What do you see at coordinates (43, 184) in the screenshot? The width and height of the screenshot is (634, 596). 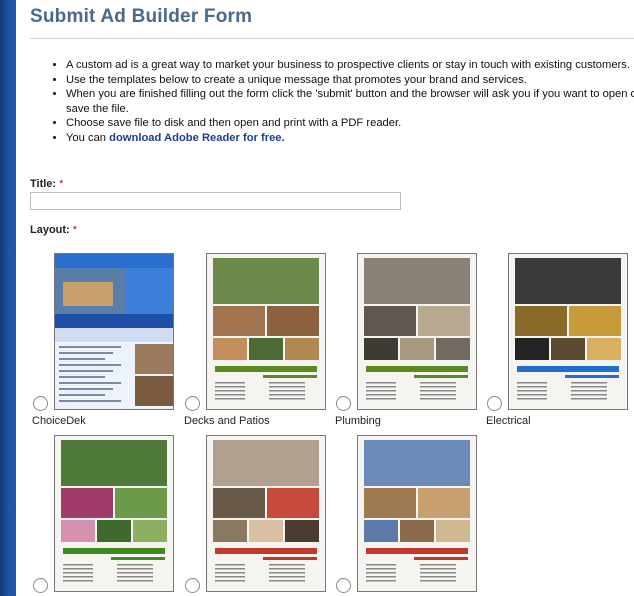 I see `title-label-text: Title:` at bounding box center [43, 184].